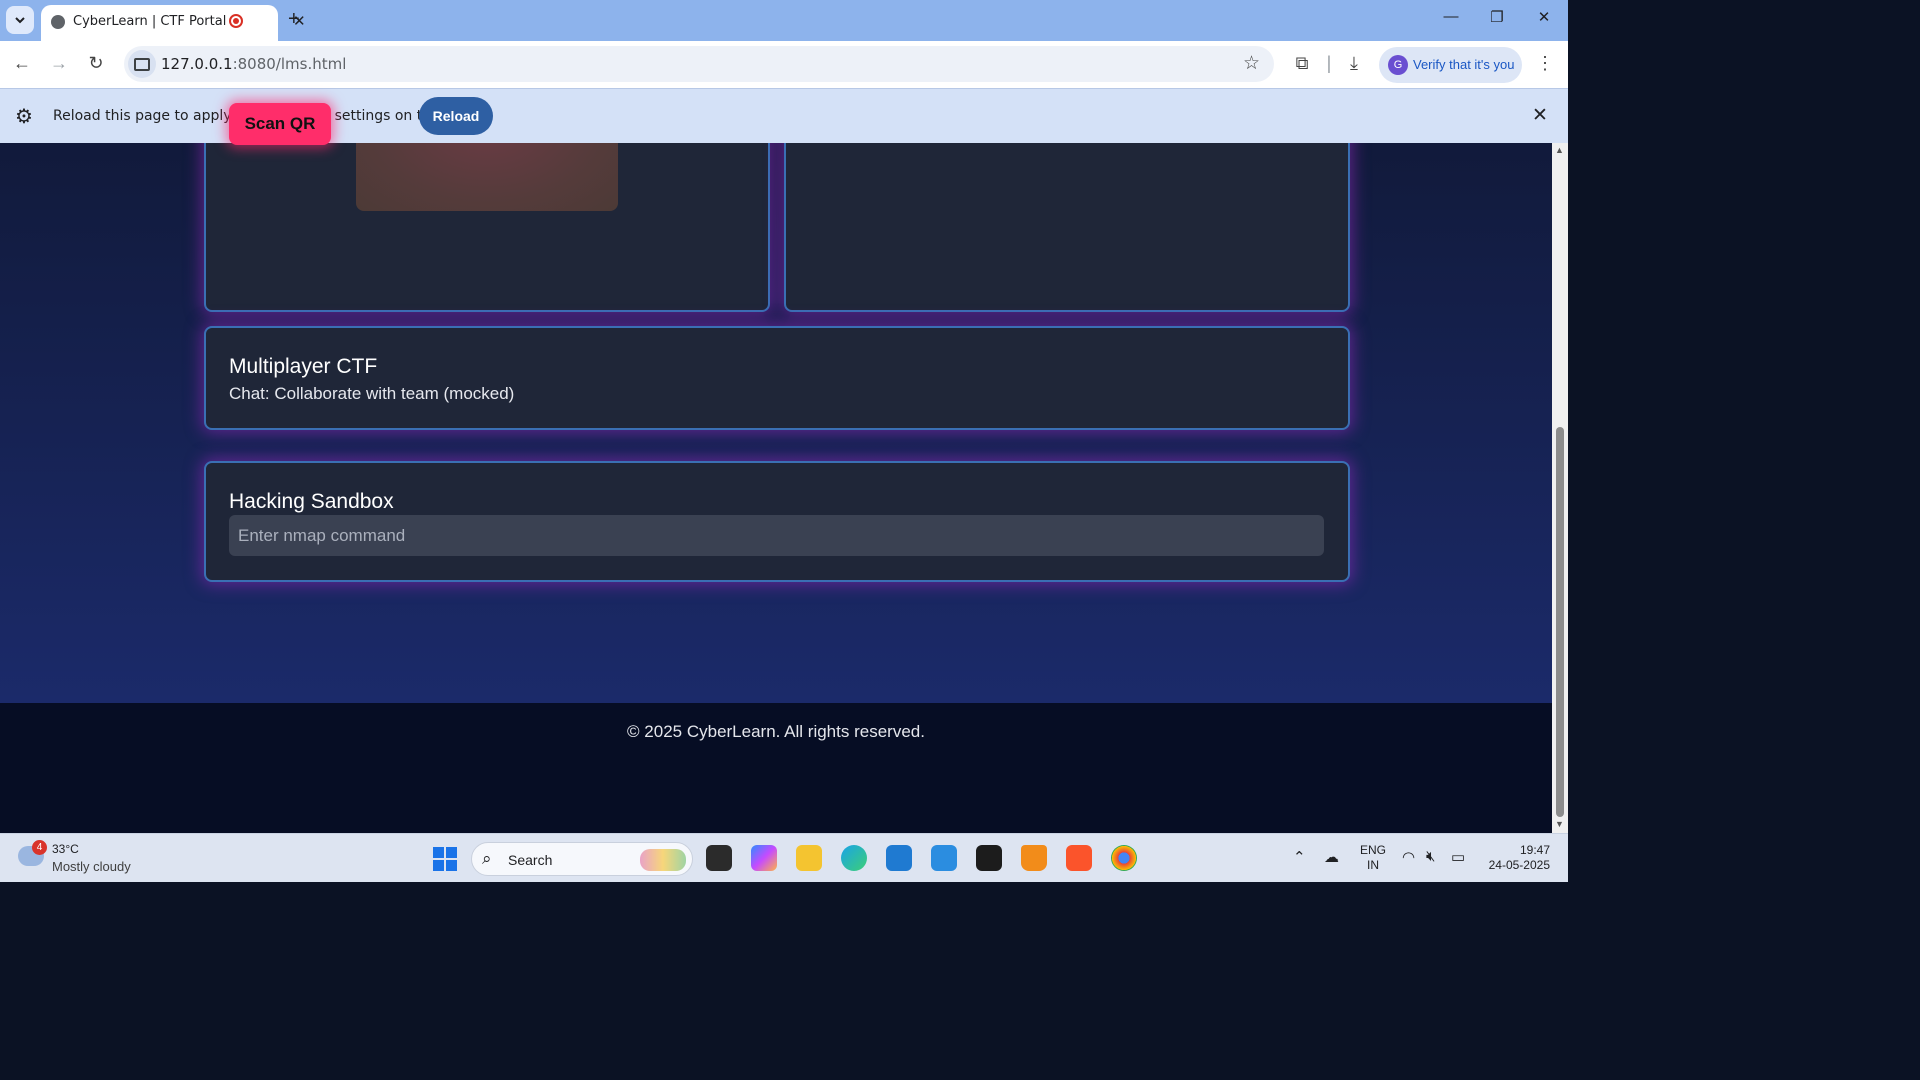 The width and height of the screenshot is (1920, 1080). I want to click on chrome-browser-icon, so click(1124, 858).